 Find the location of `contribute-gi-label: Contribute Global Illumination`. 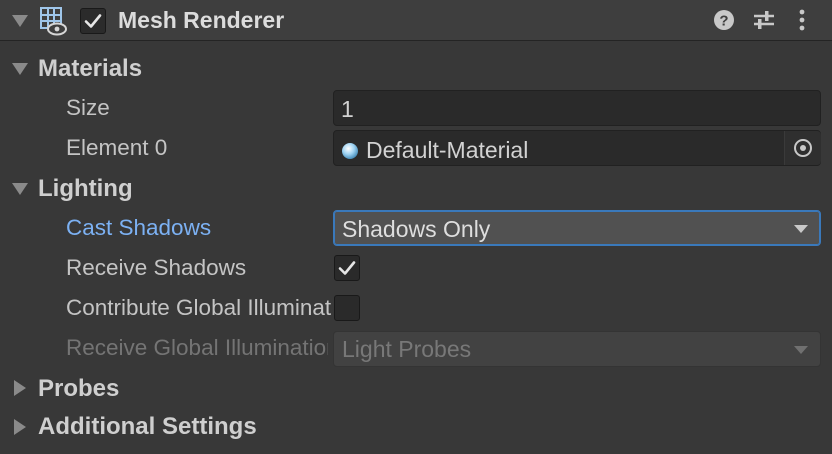

contribute-gi-label: Contribute Global Illumination is located at coordinates (199, 307).